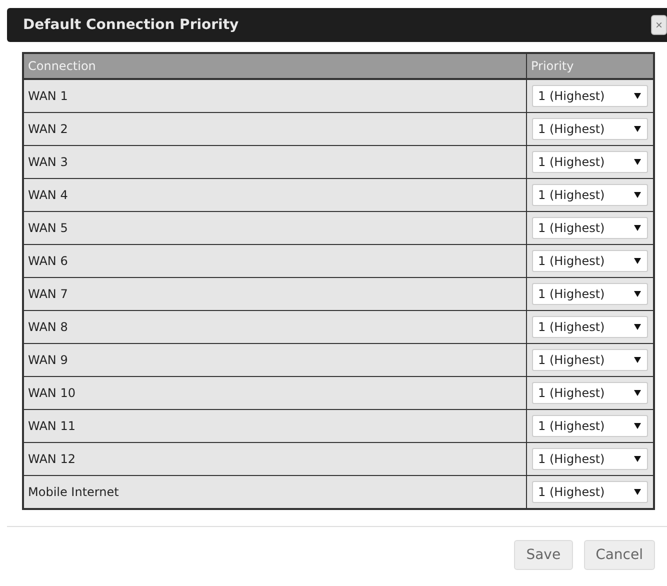  What do you see at coordinates (131, 25) in the screenshot?
I see `dialog-title: Default Connection Priority` at bounding box center [131, 25].